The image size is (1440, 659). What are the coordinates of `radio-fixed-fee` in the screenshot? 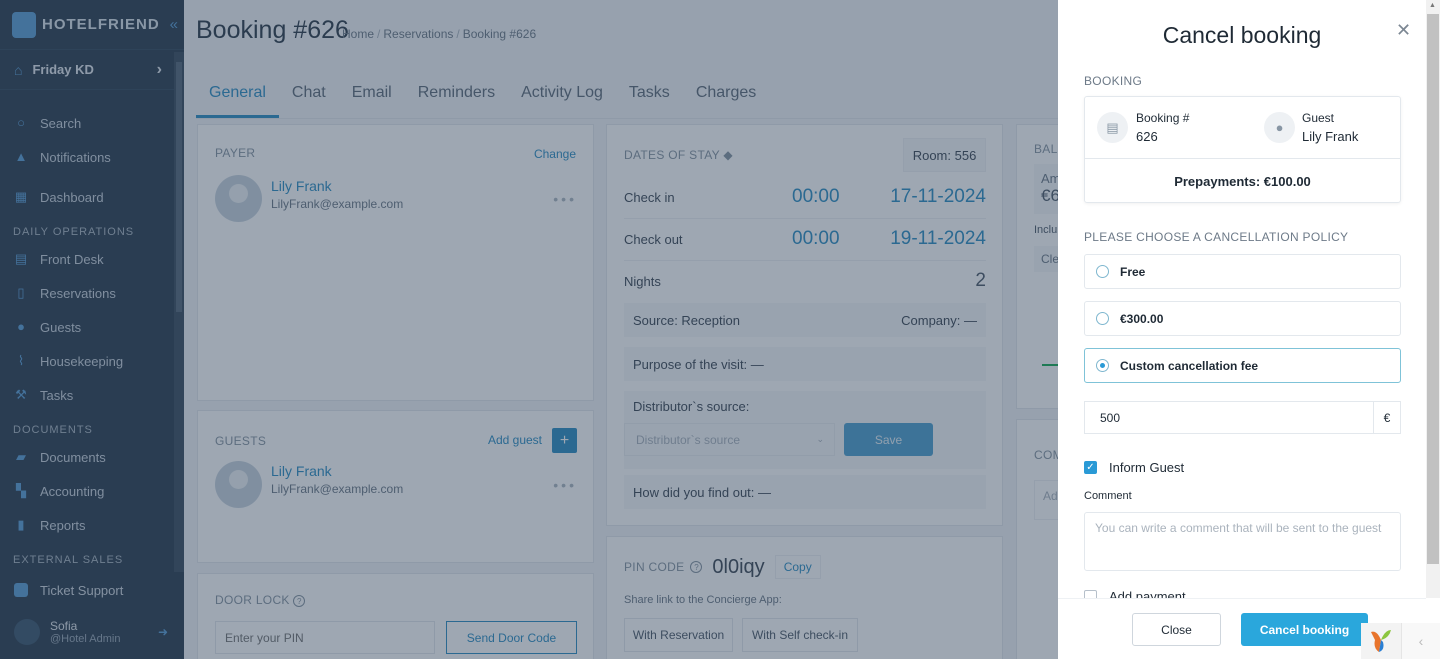 It's located at (1102, 318).